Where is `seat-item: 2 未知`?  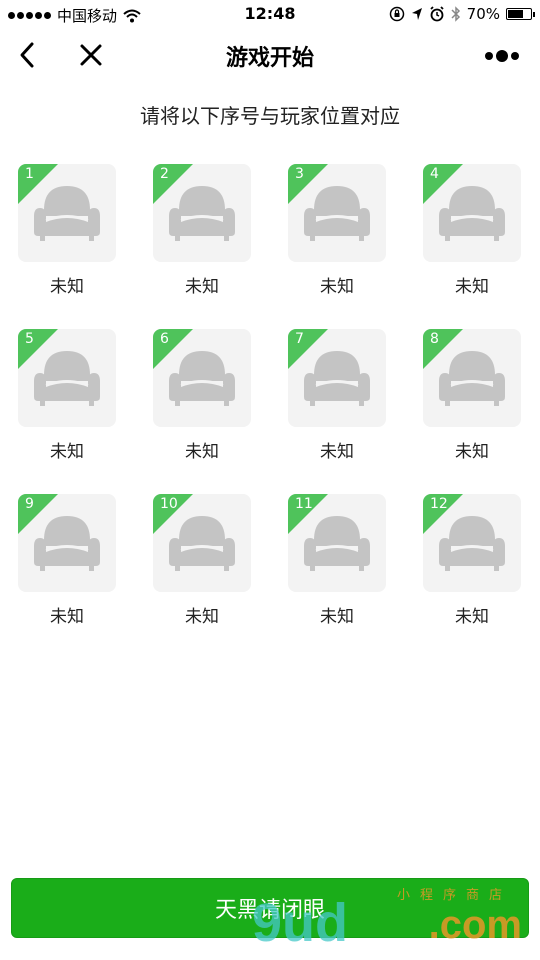 seat-item: 2 未知 is located at coordinates (202, 230).